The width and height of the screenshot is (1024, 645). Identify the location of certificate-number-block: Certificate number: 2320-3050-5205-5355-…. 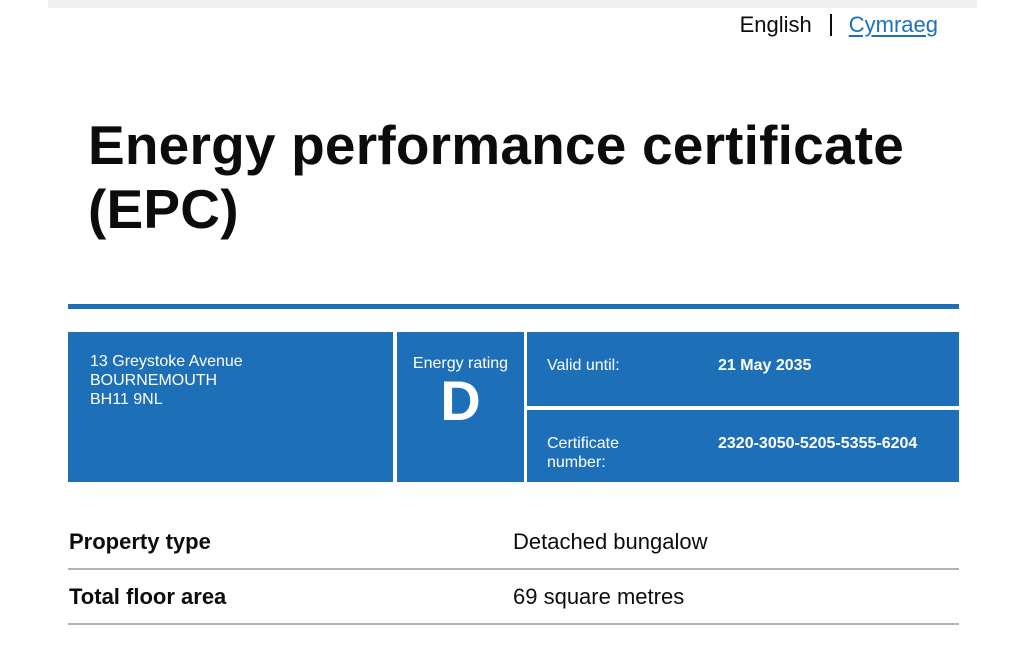
(743, 446).